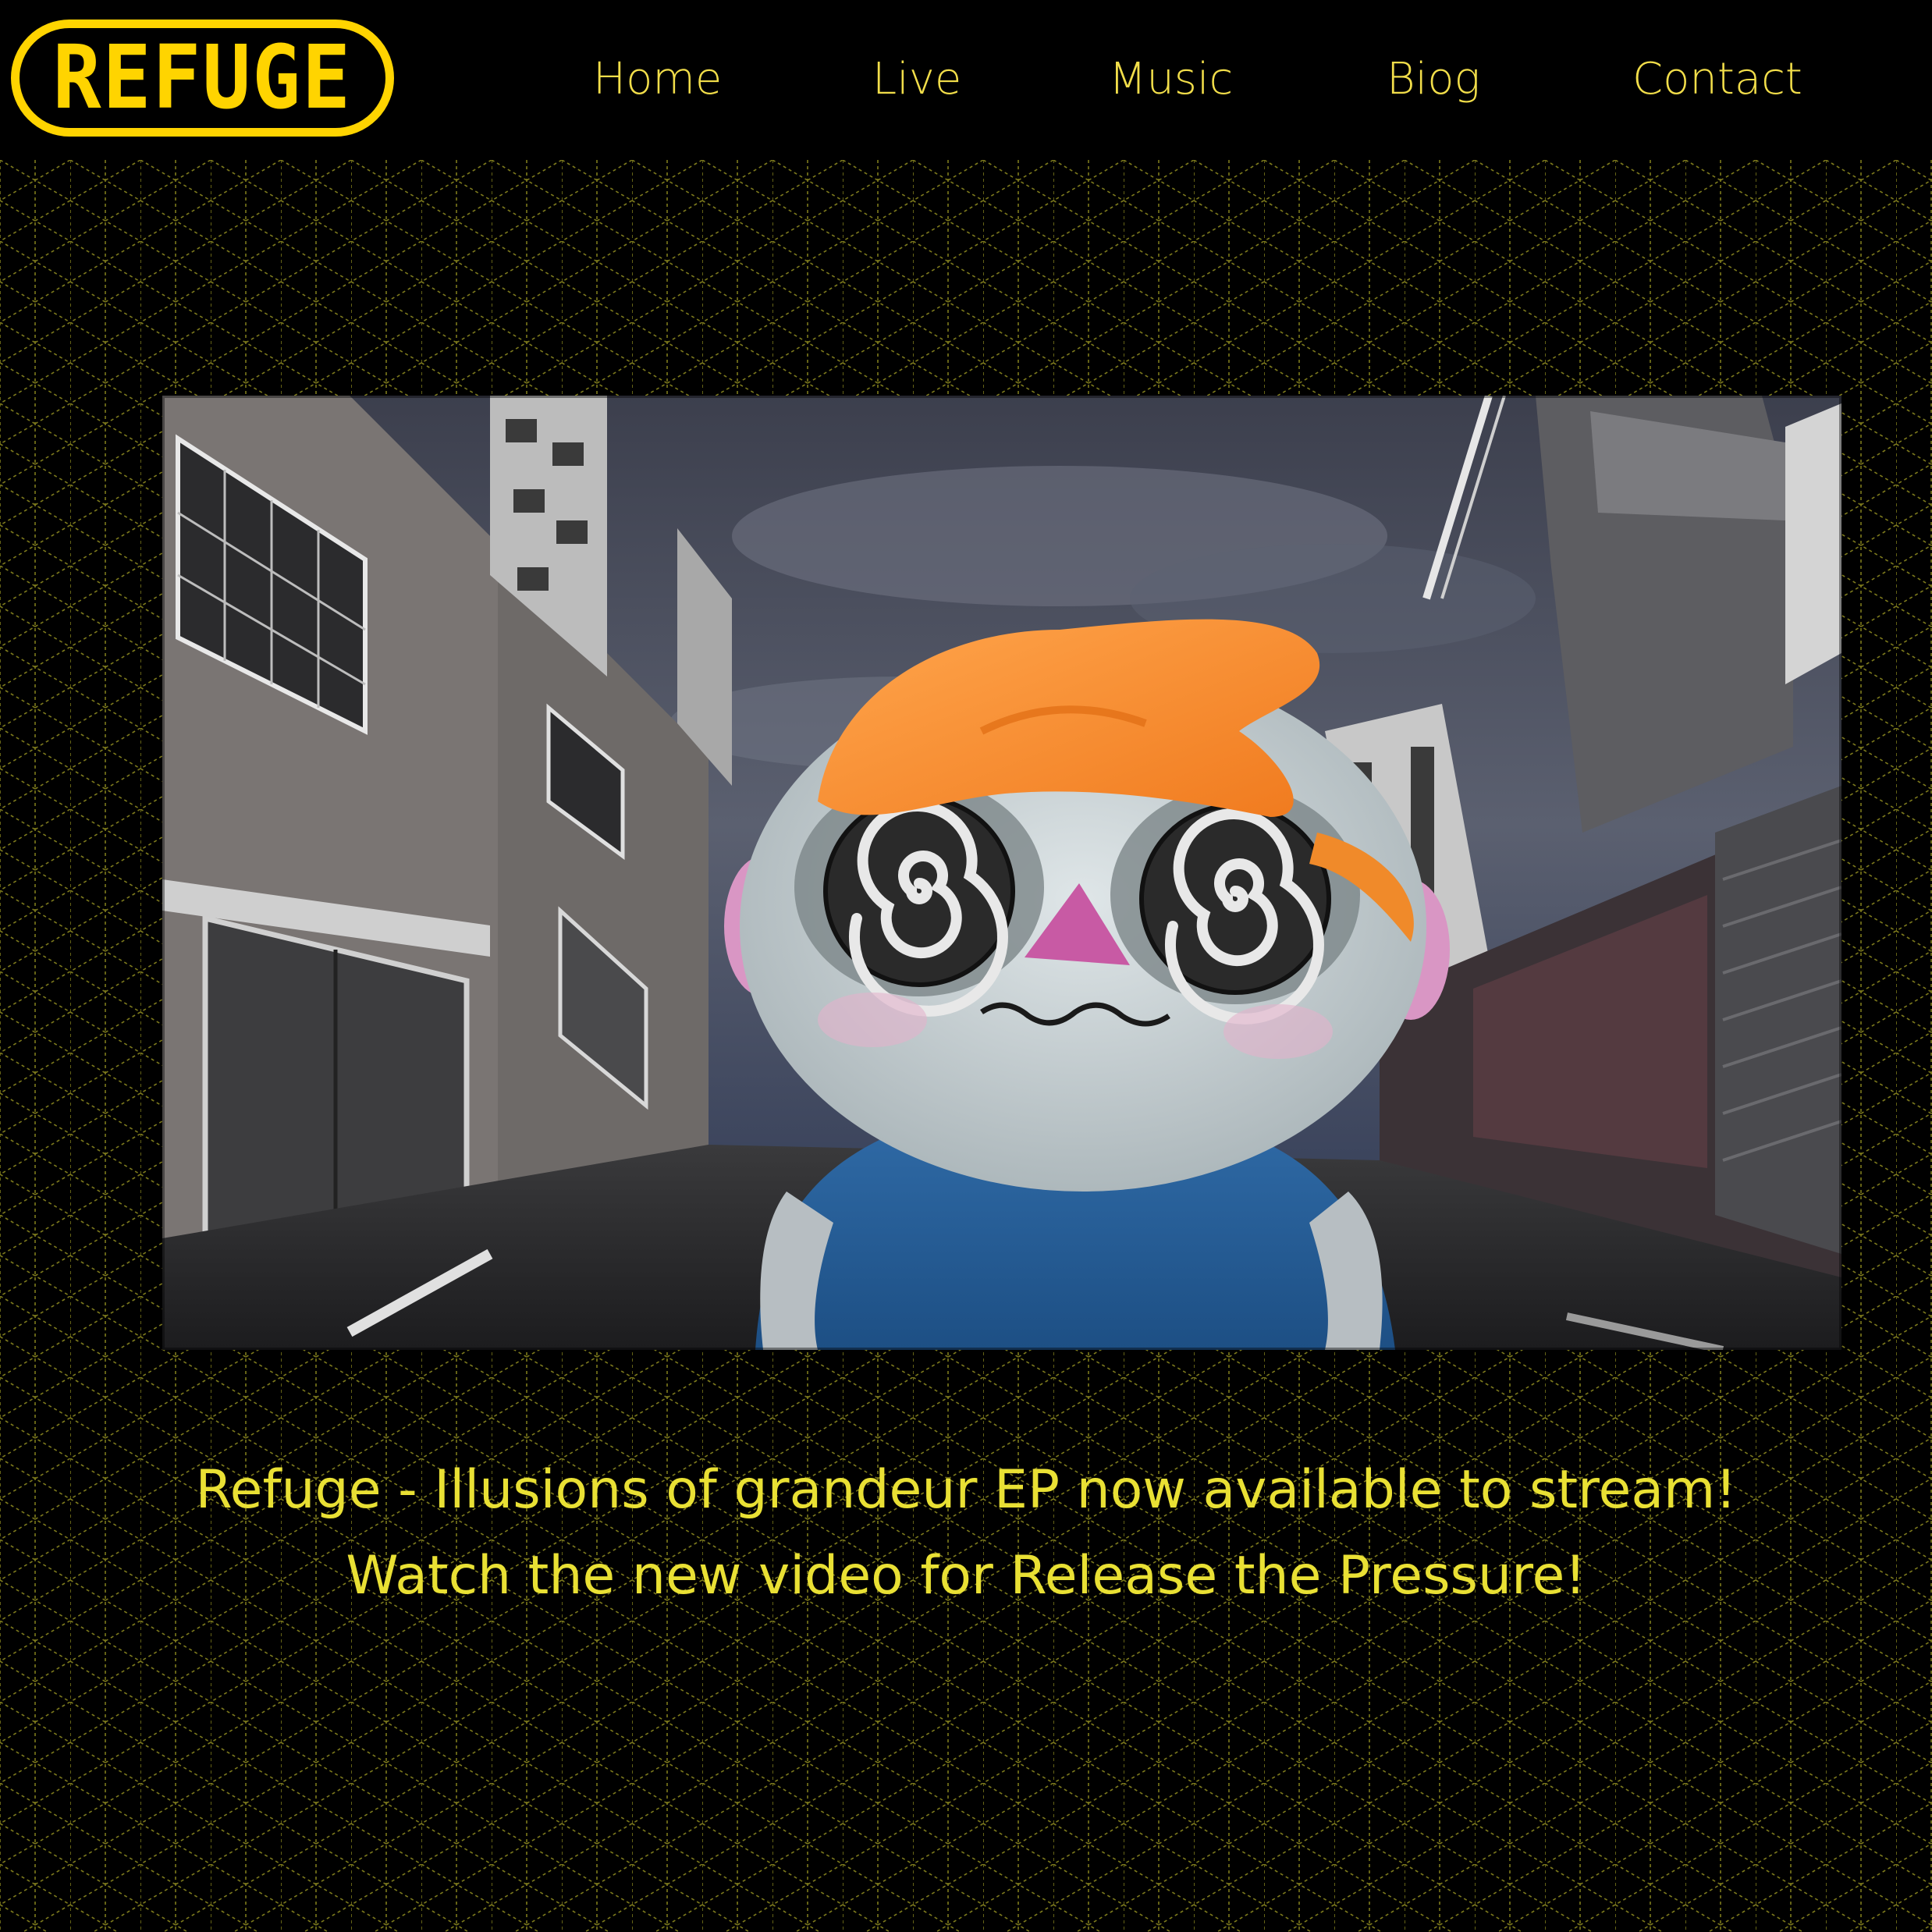  Describe the element at coordinates (1171, 79) in the screenshot. I see `nav-link-music: Music` at that location.